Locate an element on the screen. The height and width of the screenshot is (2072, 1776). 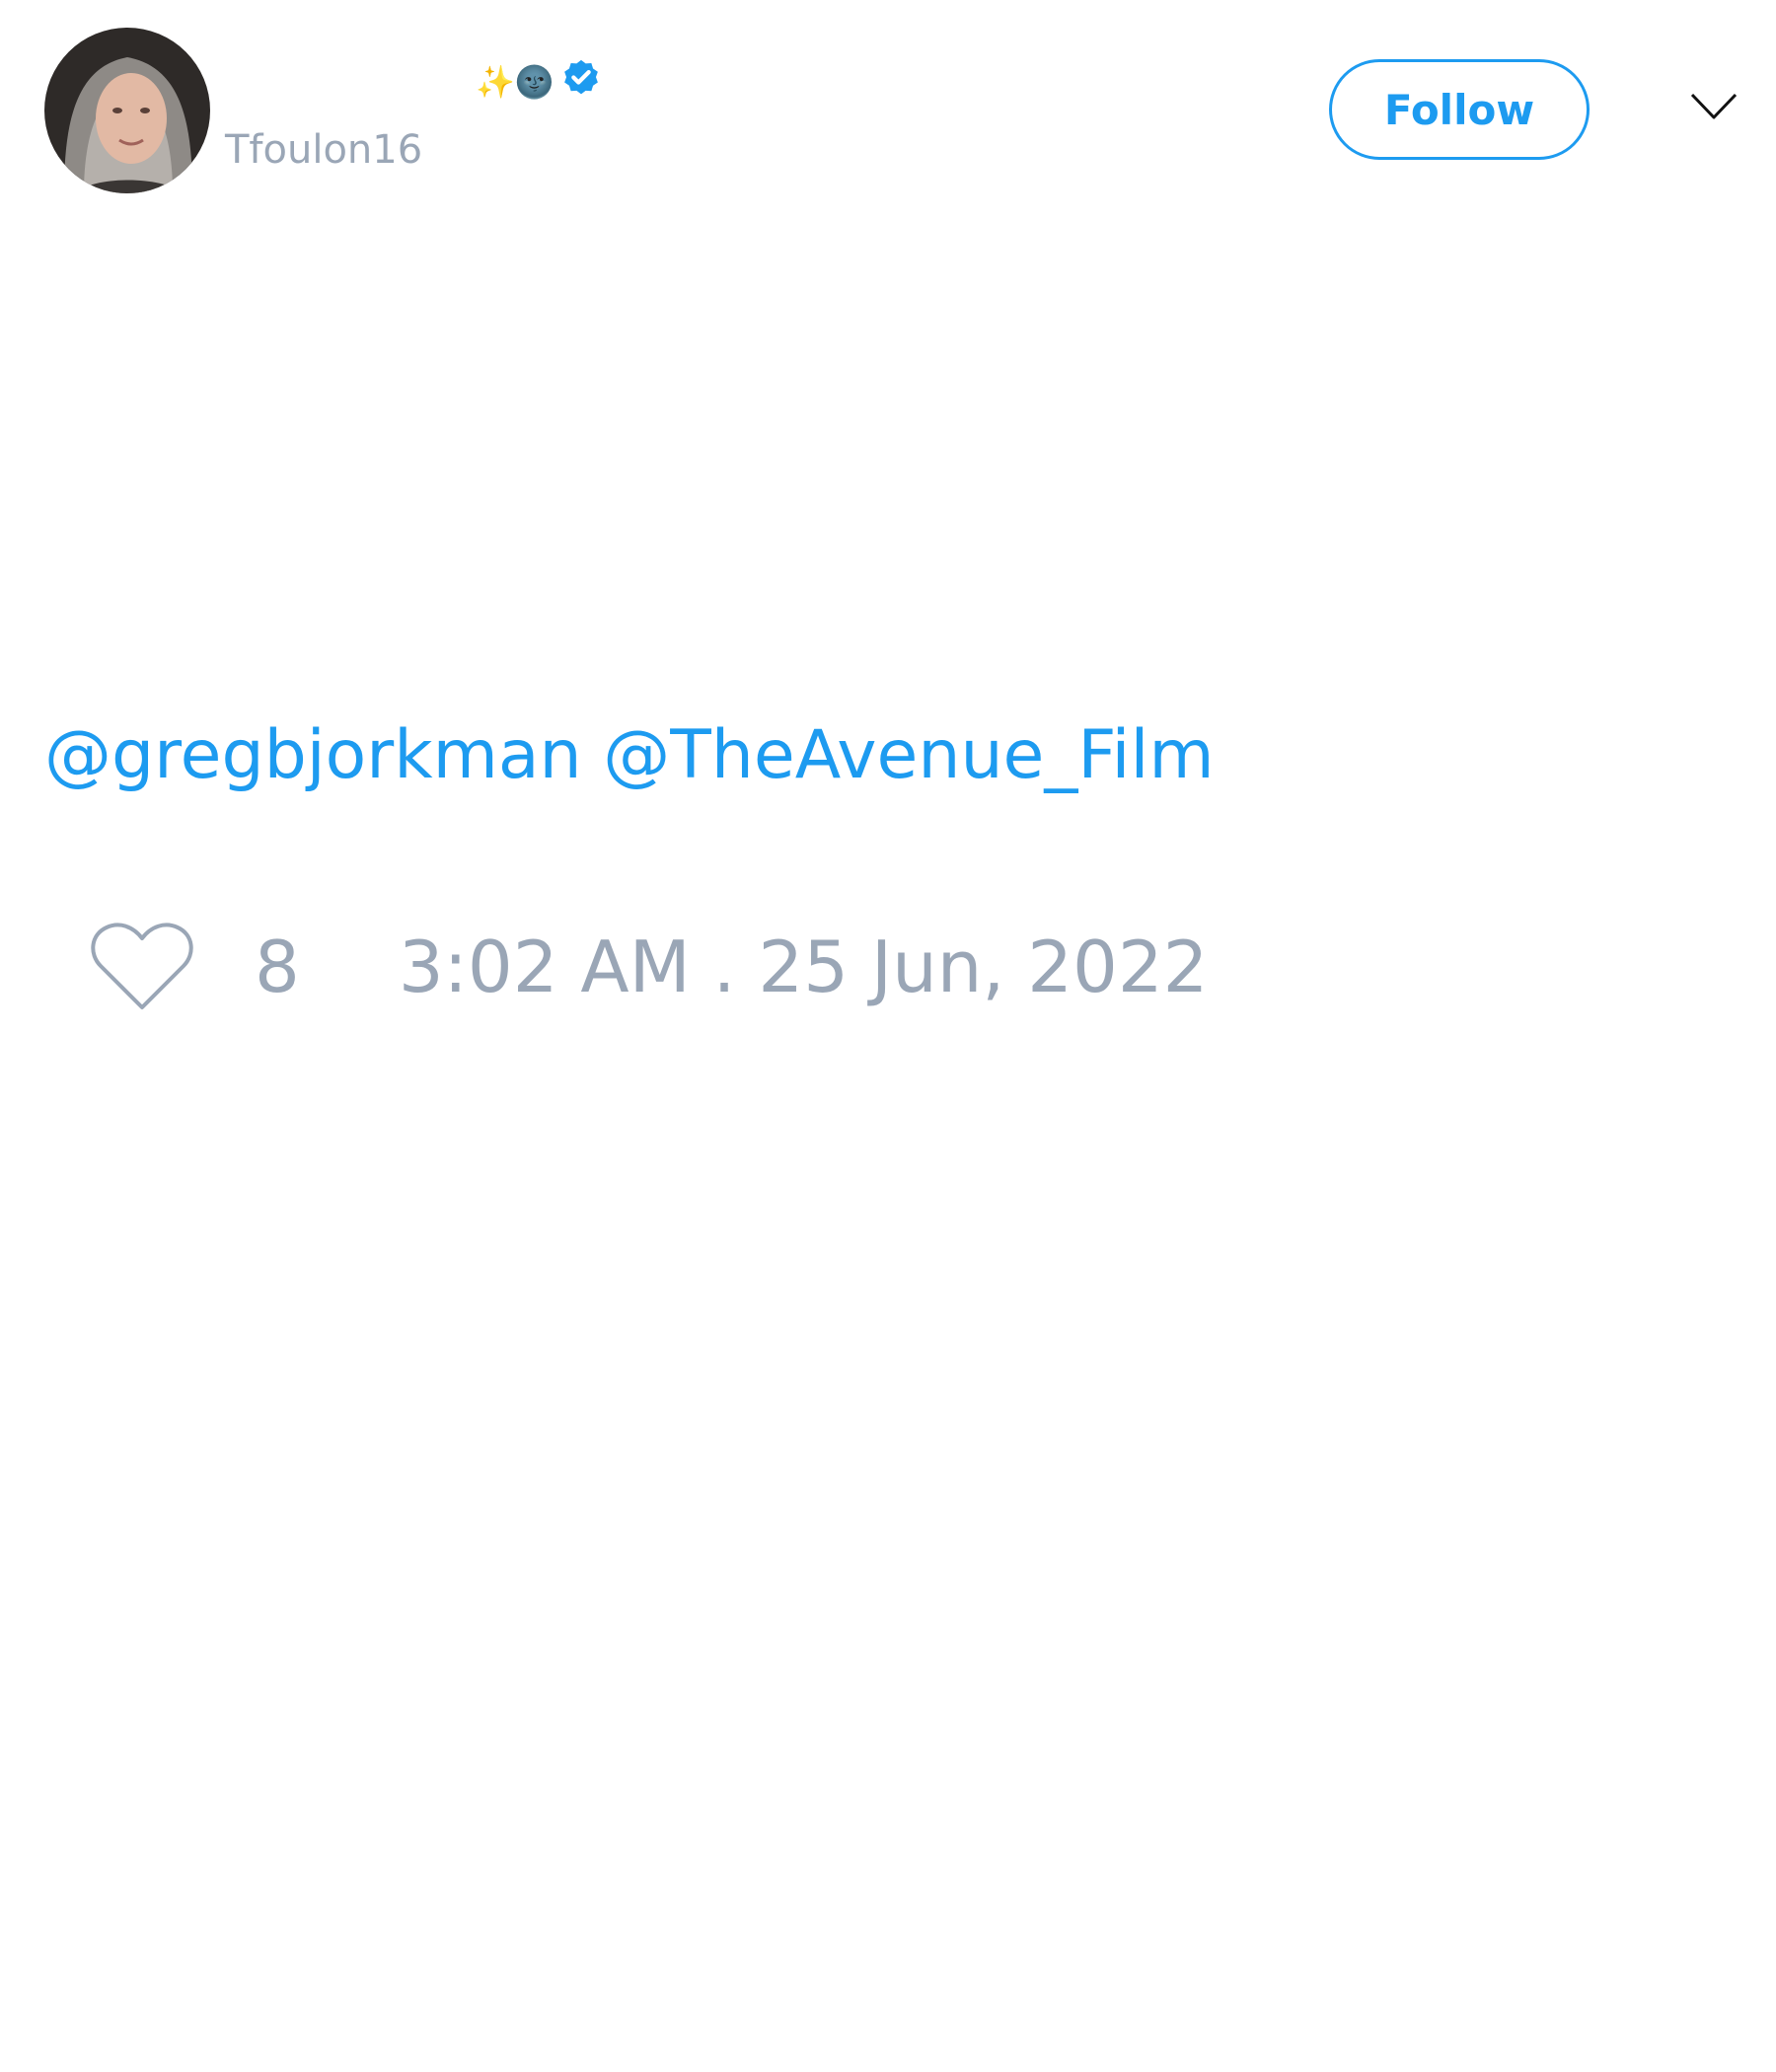
author-handle: Tfoulon16 is located at coordinates (324, 150).